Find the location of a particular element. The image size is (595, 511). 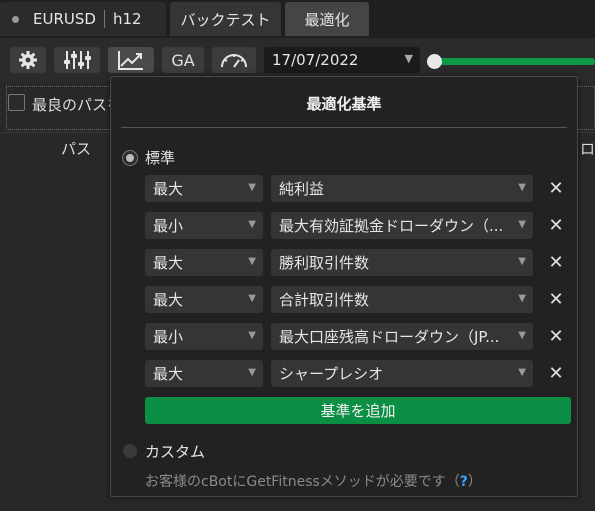

chart-line-icon is located at coordinates (130, 60).